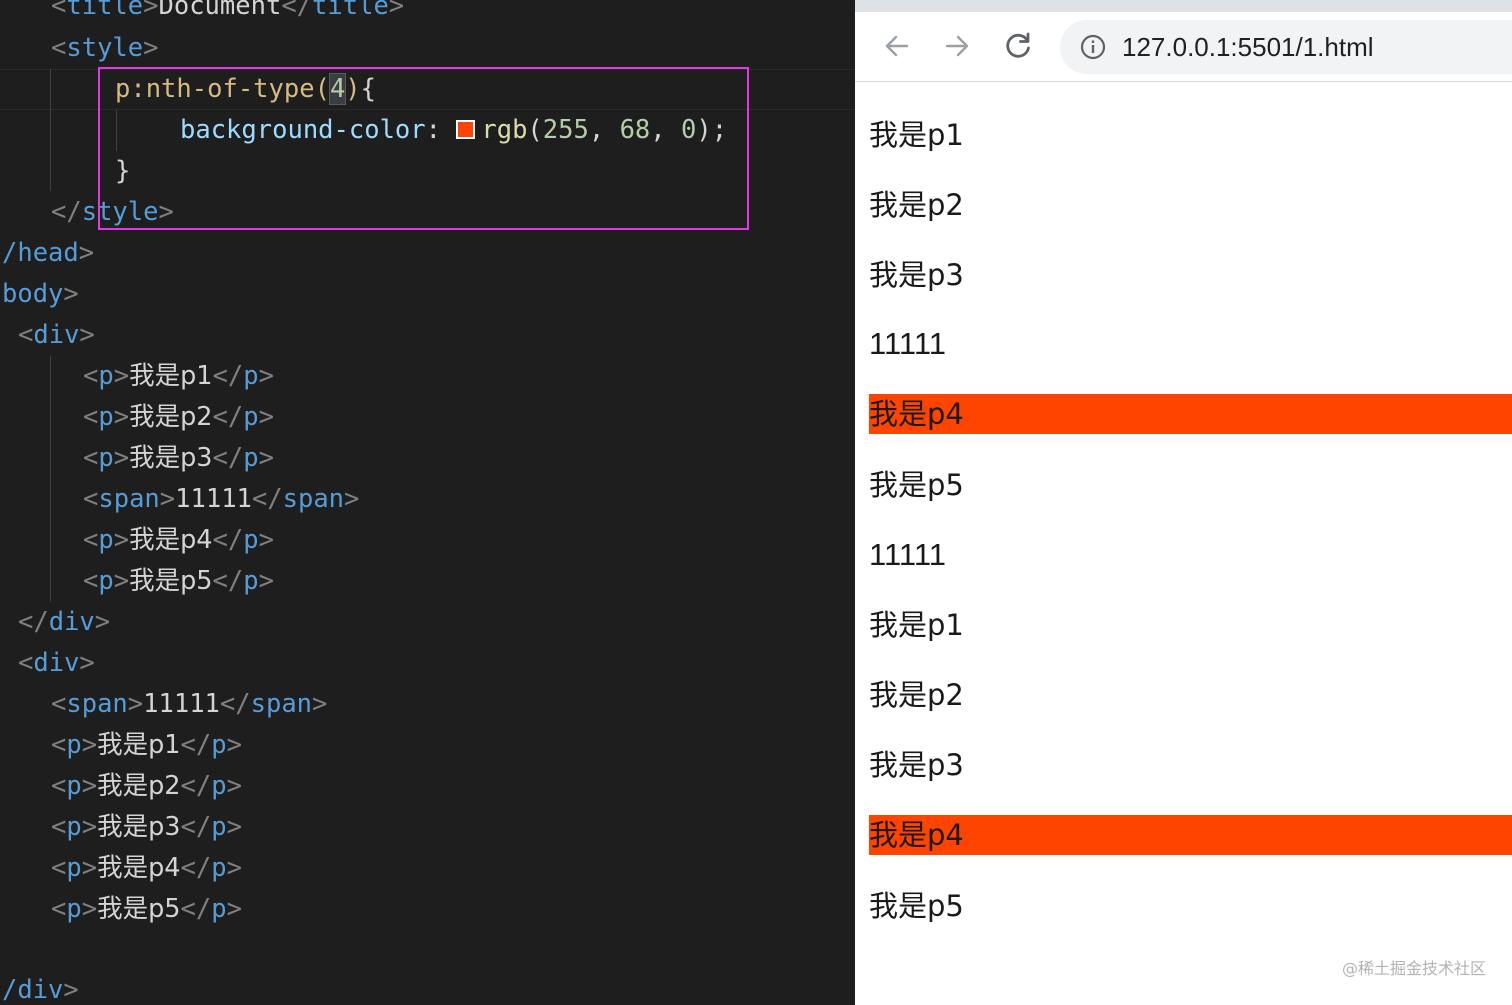  I want to click on url-text: 127.0.0.1:5501/1.html, so click(1248, 47).